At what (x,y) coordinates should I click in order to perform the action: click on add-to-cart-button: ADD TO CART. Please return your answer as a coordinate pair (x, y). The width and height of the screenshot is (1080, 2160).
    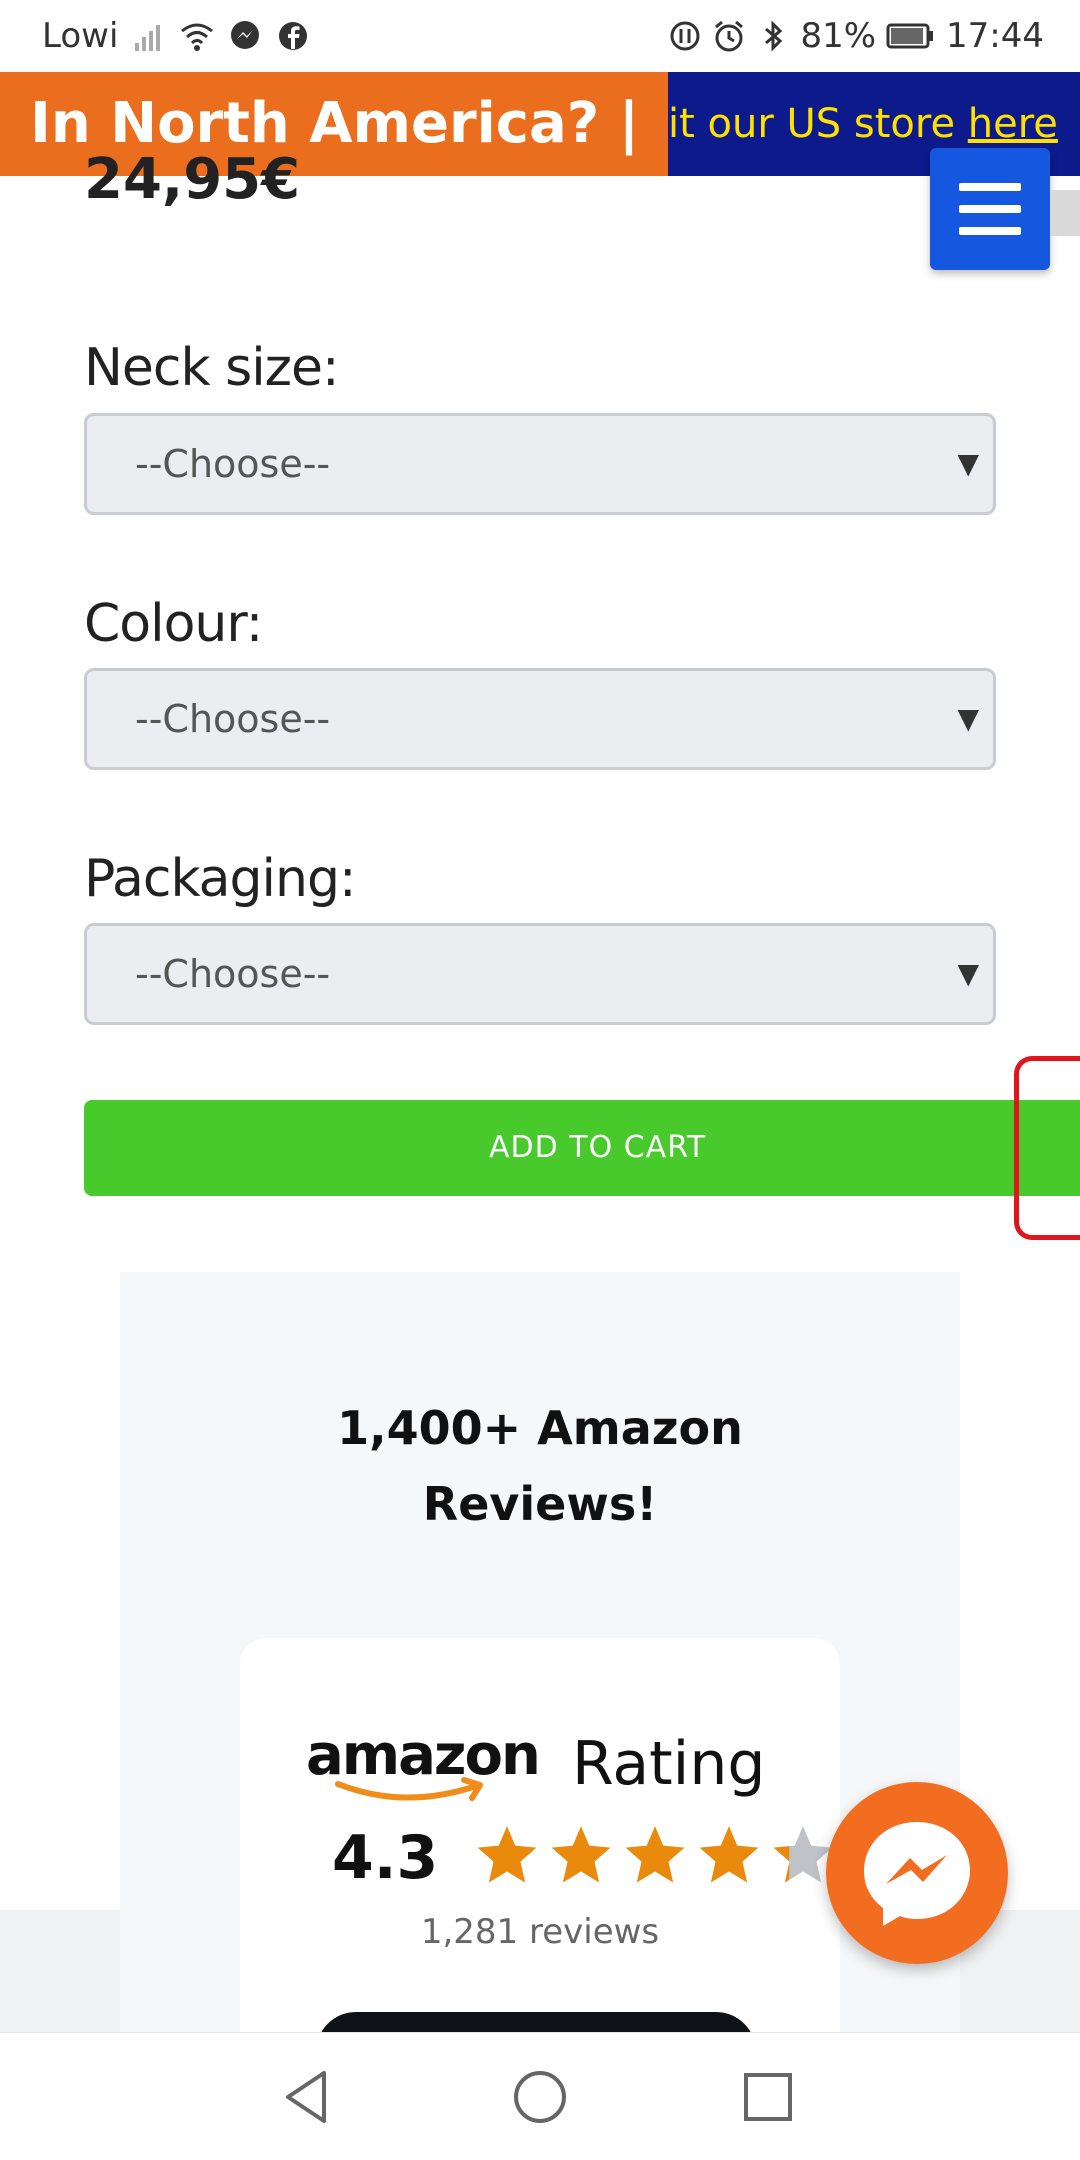
    Looking at the image, I should click on (582, 1148).